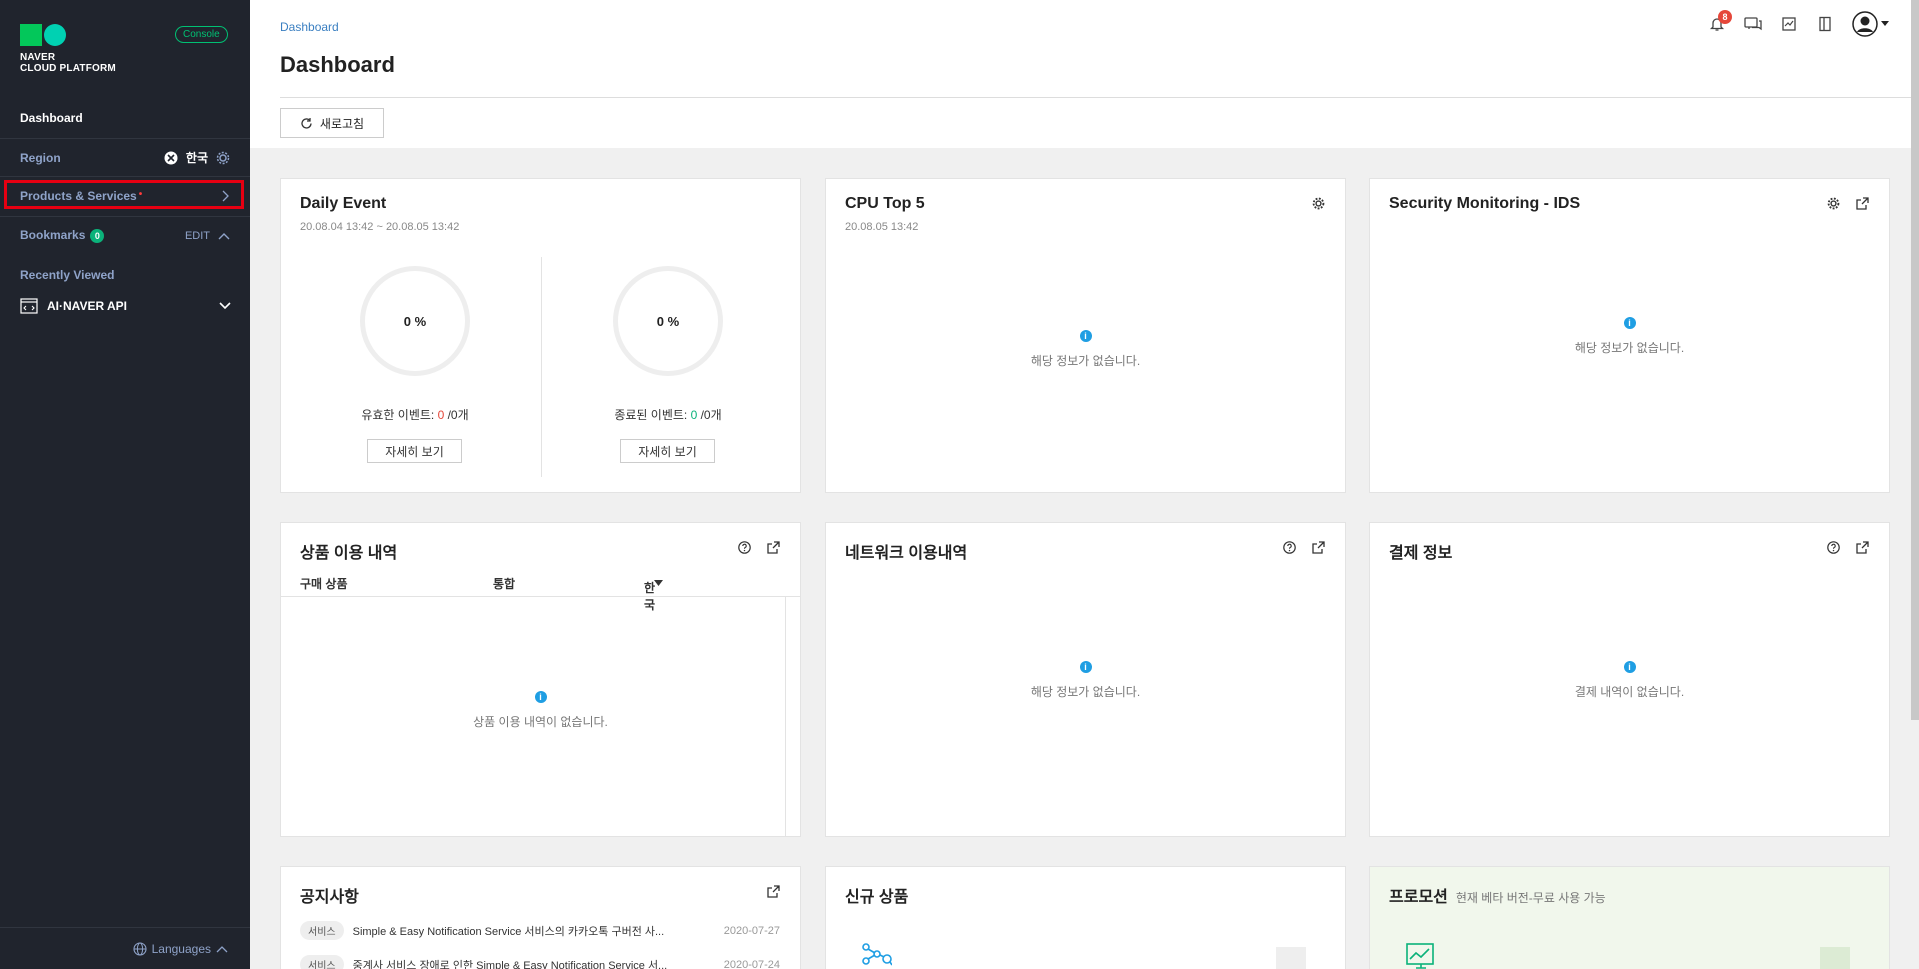  Describe the element at coordinates (68, 63) in the screenshot. I see `logo-text: NAVER CLOUD PLATFORM` at that location.